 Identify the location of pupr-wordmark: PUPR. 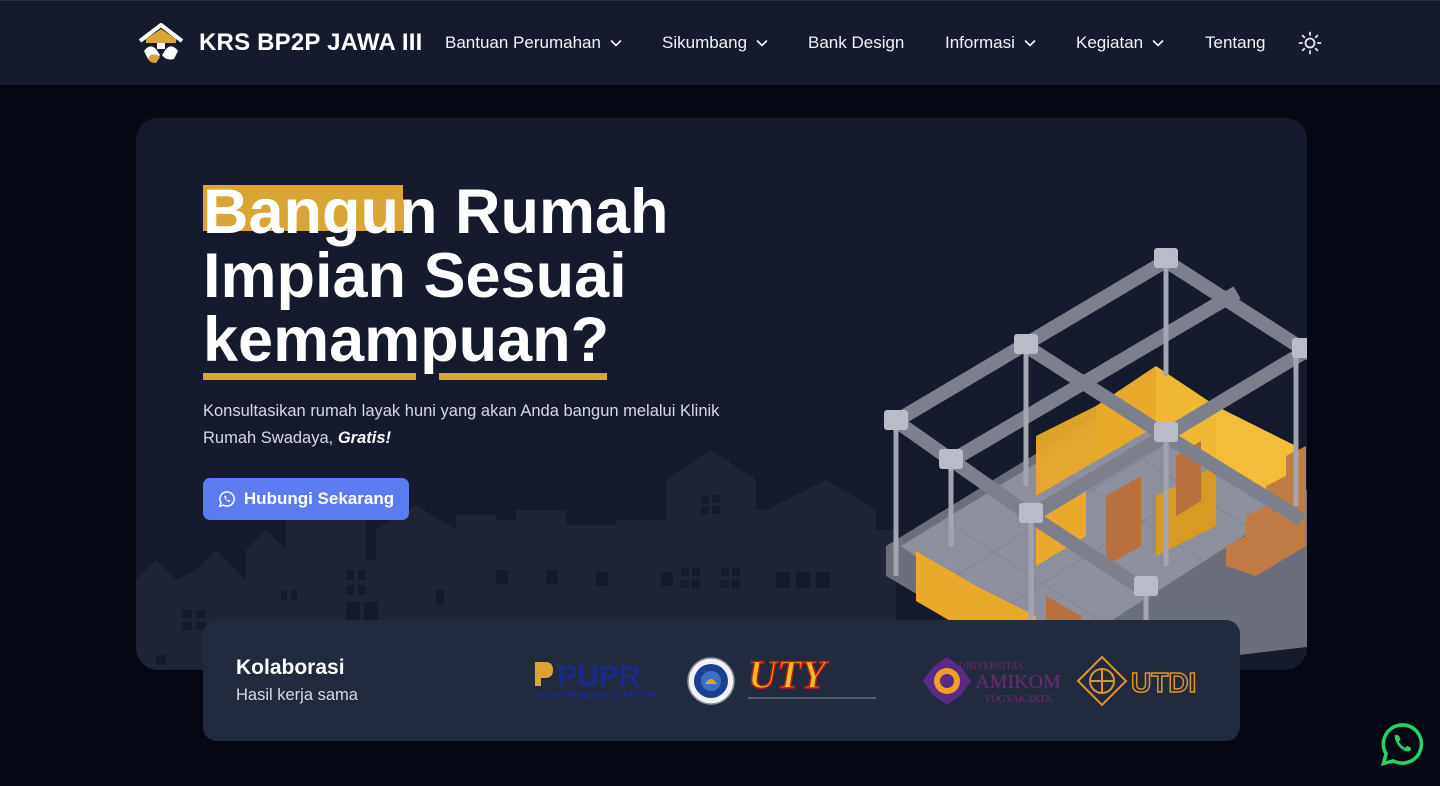
(599, 676).